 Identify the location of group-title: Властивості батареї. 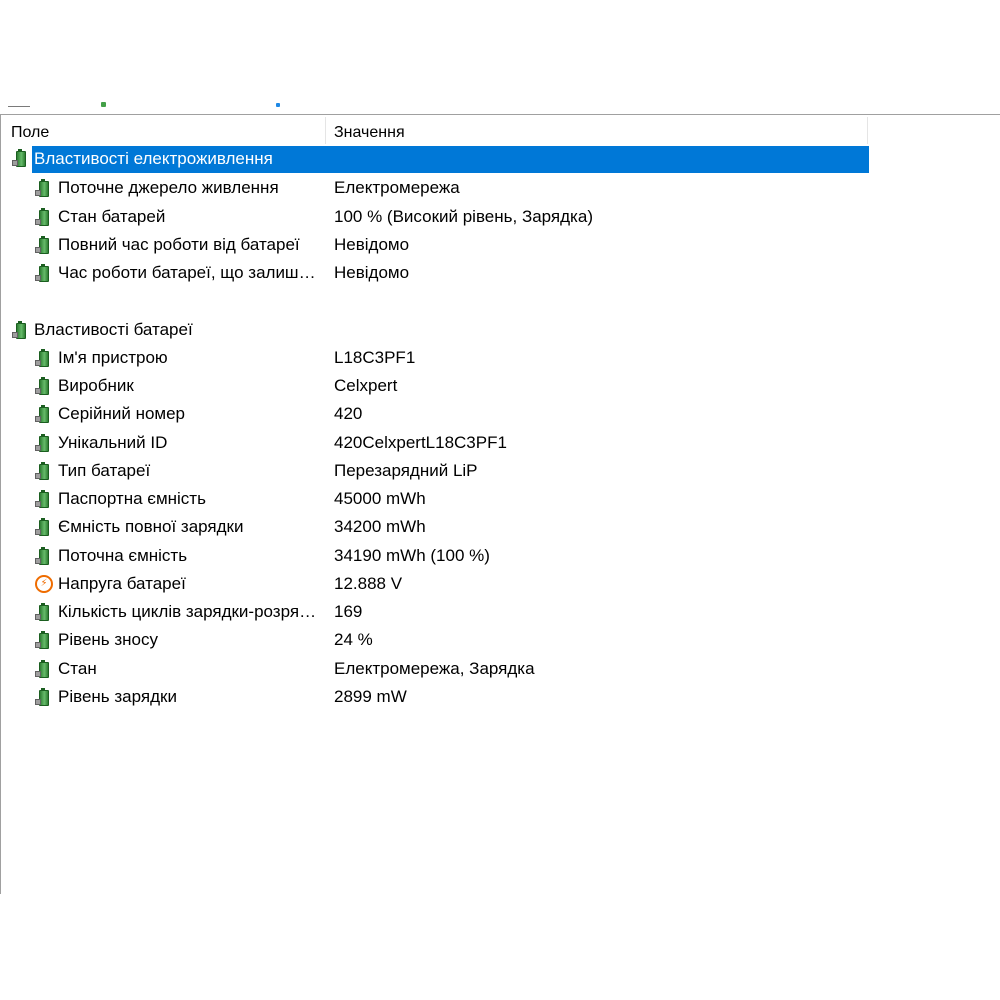
(113, 329).